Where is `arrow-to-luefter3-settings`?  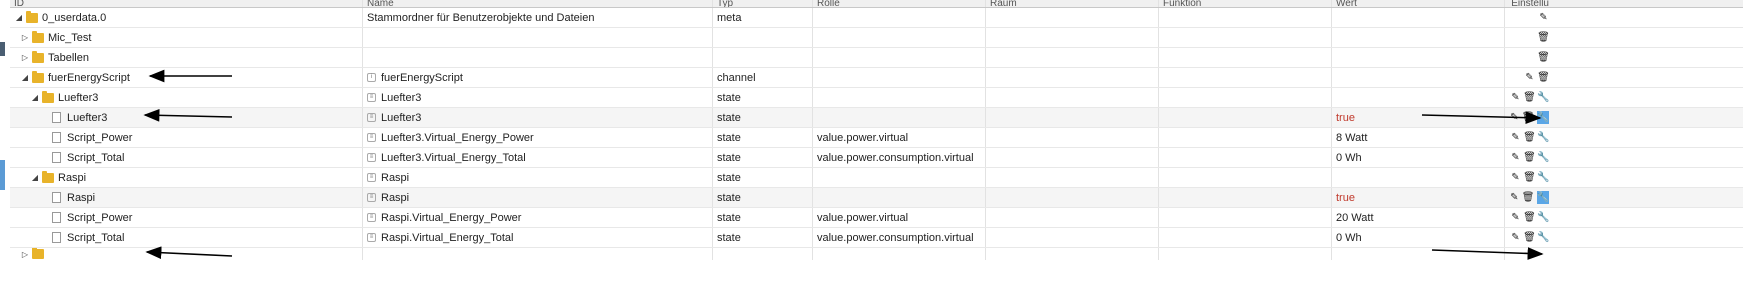 arrow-to-luefter3-settings is located at coordinates (1481, 118).